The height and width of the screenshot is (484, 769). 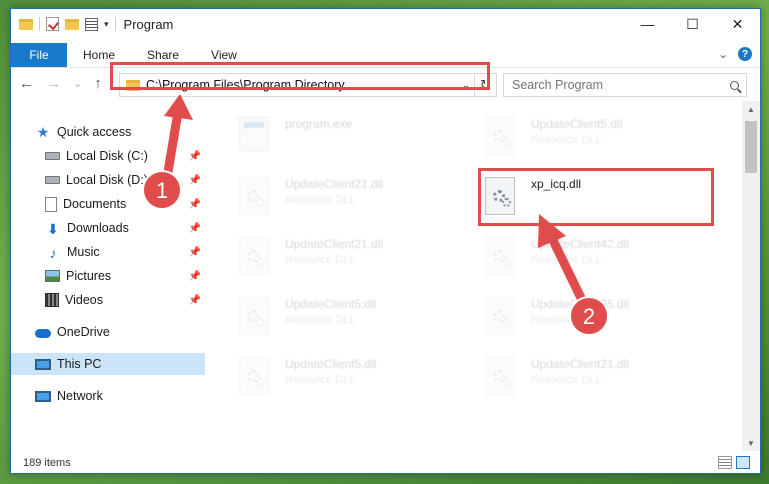 I want to click on sidebar-item-music: ♪ Music 📌, so click(x=108, y=252).